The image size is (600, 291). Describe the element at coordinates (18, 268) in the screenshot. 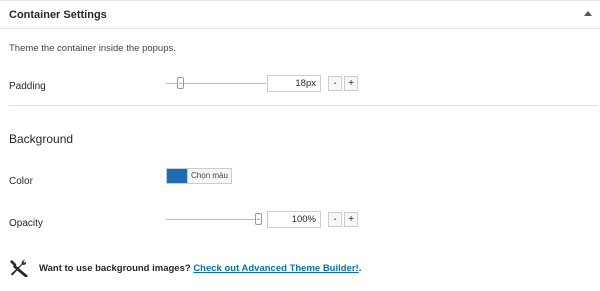

I see `tools-icon` at that location.